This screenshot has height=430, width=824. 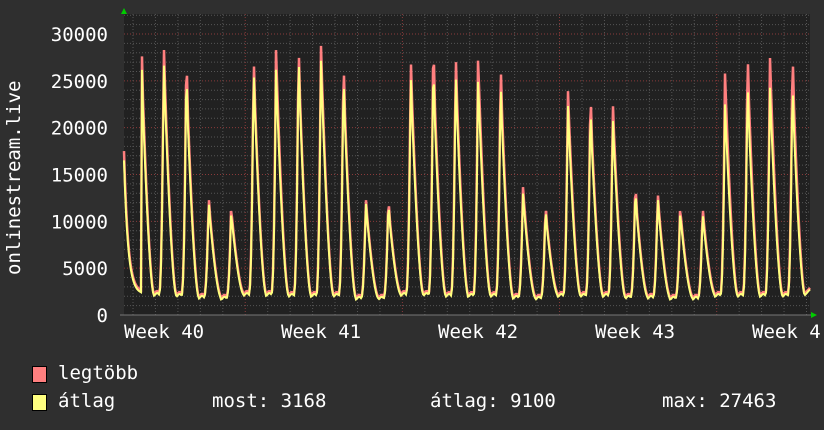 What do you see at coordinates (39, 402) in the screenshot?
I see `legend-swatch-atlag` at bounding box center [39, 402].